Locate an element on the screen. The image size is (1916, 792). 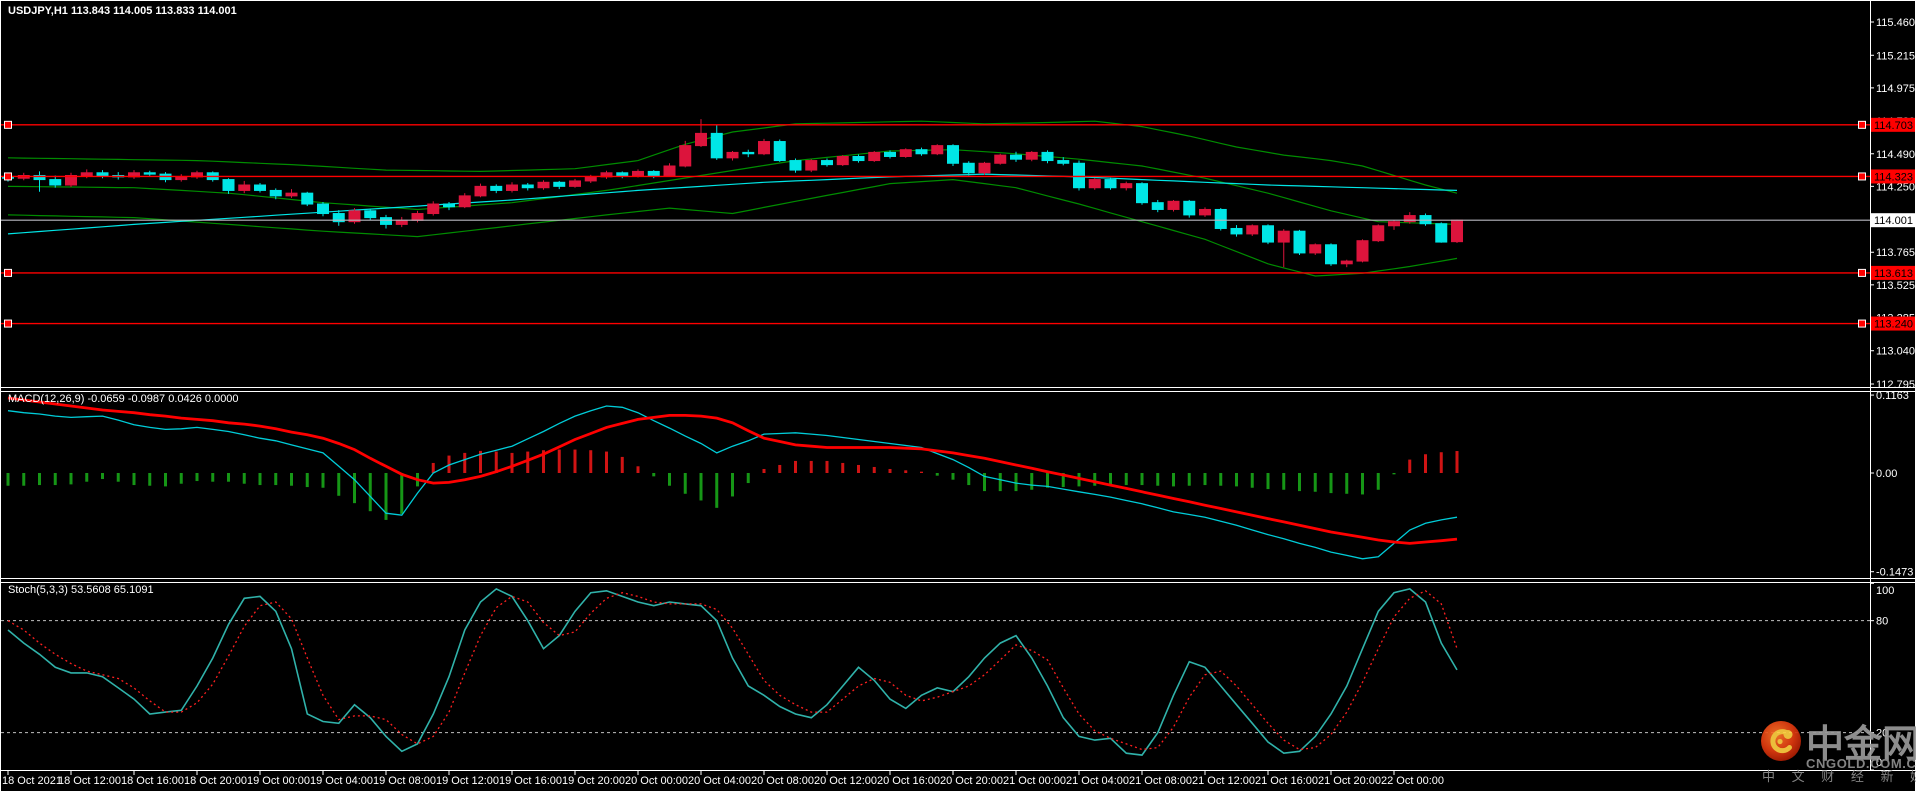
time-tick-label: 21 Oct 12:00 is located at coordinates (1223, 781).